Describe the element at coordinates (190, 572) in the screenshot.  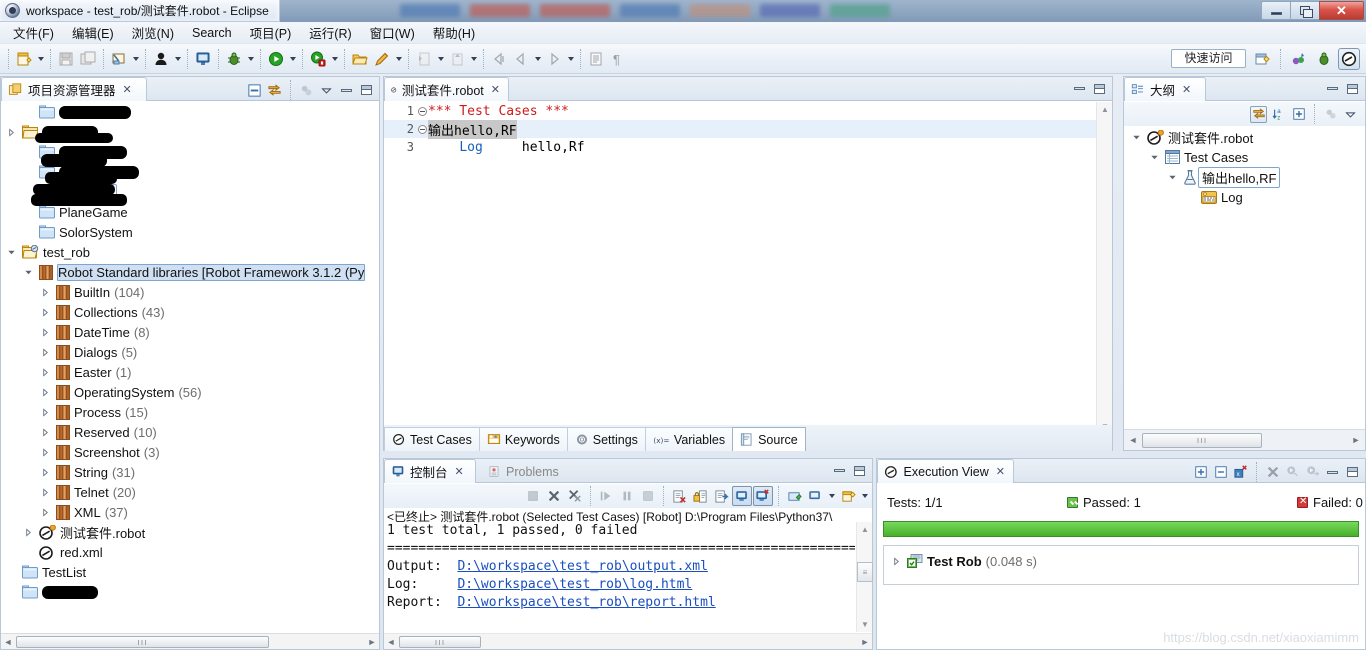
I see `tree-item: TestList` at that location.